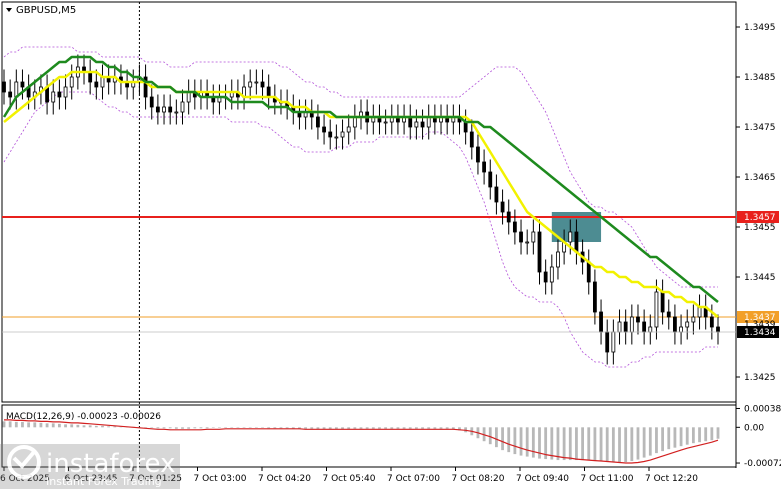 The height and width of the screenshot is (489, 781). Describe the element at coordinates (83, 417) in the screenshot. I see `macd-label: MACD(12,26,9) -0.00023 -0.00026` at that location.